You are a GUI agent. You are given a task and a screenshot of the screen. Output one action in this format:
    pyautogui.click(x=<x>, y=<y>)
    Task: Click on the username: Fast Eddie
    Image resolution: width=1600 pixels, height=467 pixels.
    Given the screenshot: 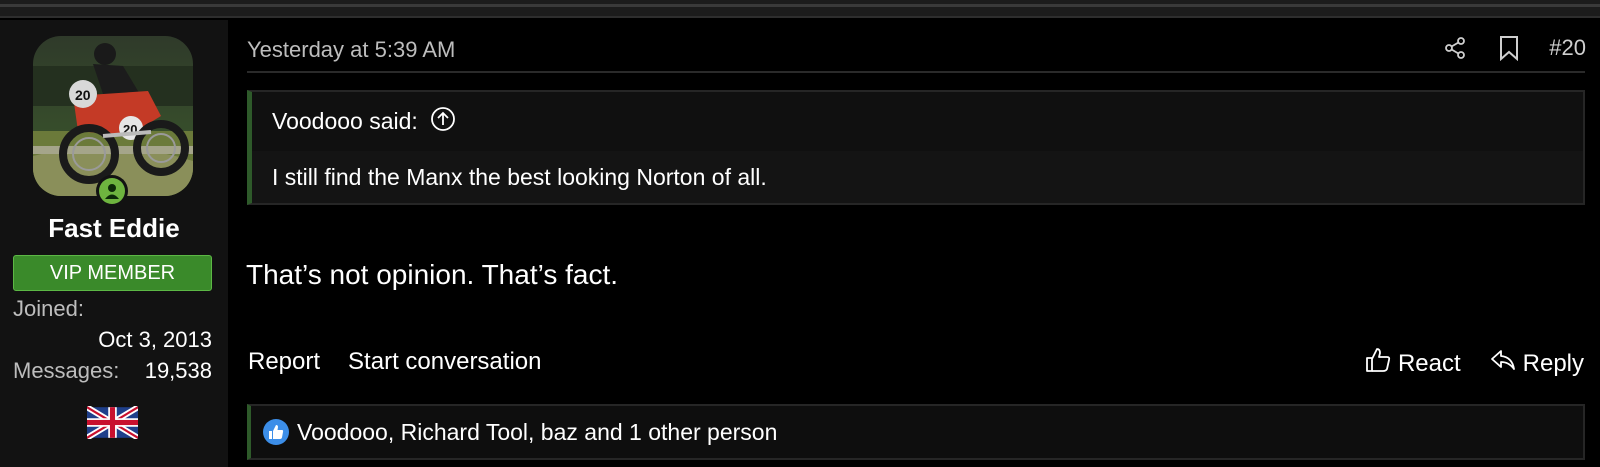 What is the action you would take?
    pyautogui.click(x=114, y=228)
    